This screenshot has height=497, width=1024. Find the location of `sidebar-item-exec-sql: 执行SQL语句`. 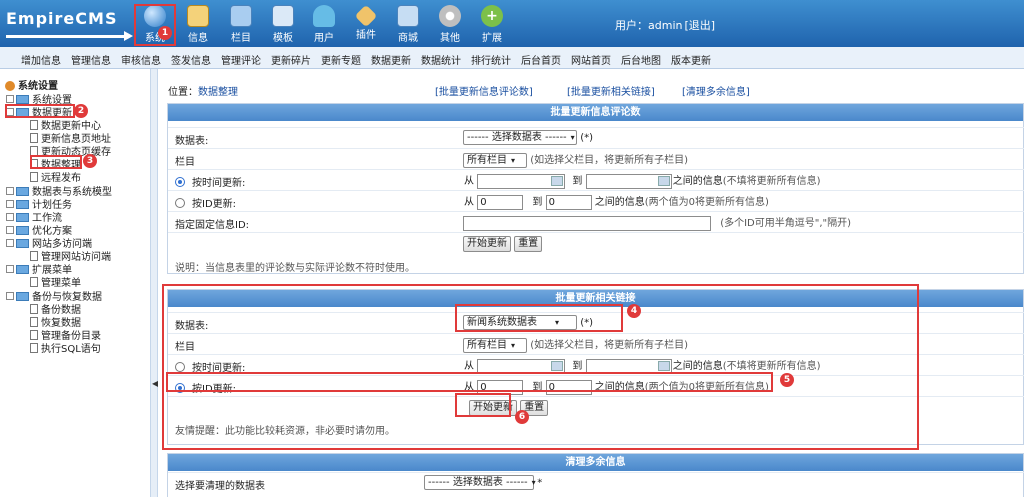

sidebar-item-exec-sql: 执行SQL语句 is located at coordinates (65, 347).